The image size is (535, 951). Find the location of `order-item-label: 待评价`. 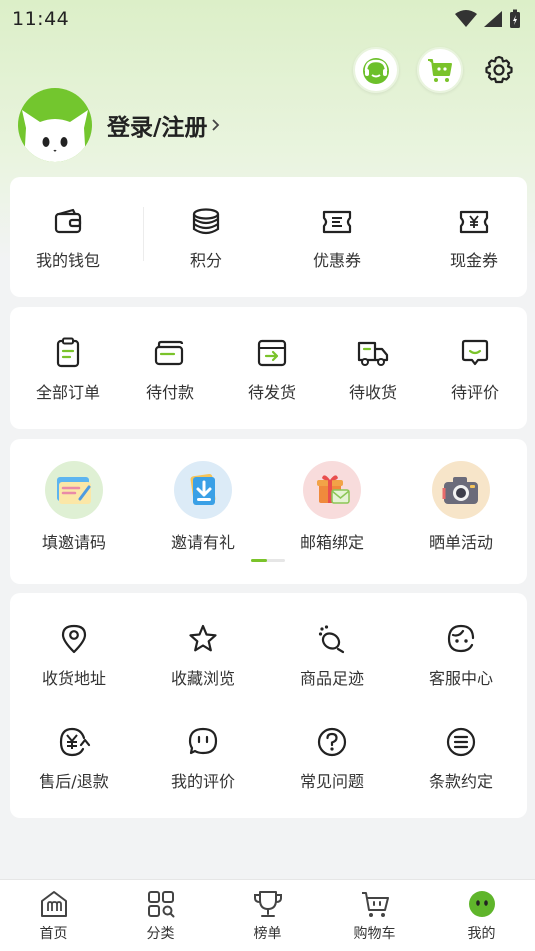

order-item-label: 待评价 is located at coordinates (474, 392).